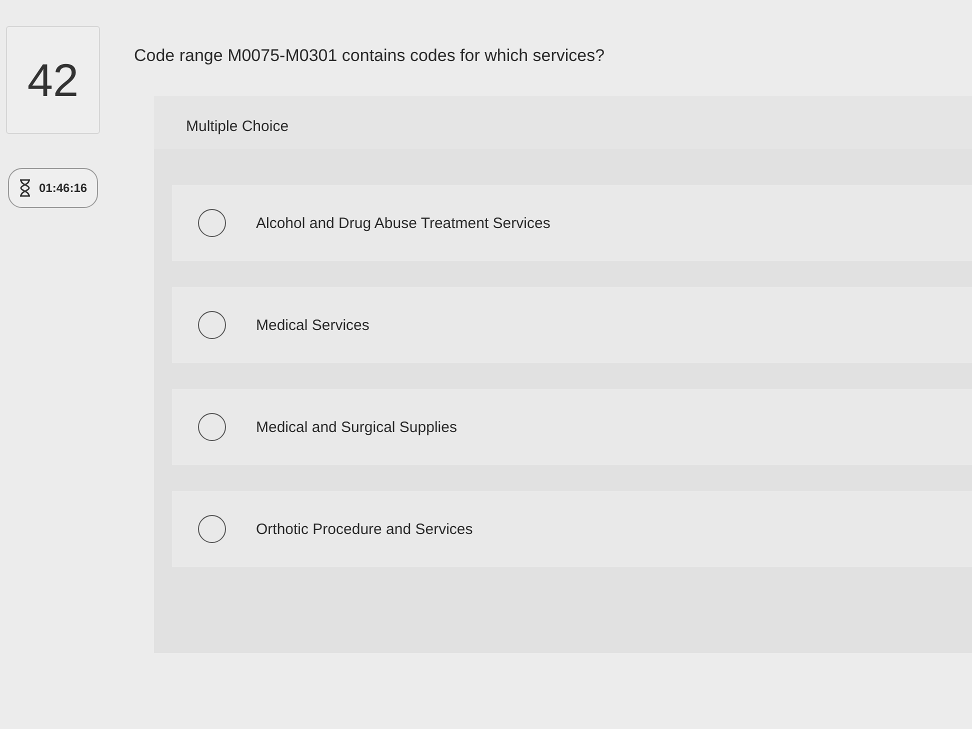  I want to click on question-number: 42, so click(53, 80).